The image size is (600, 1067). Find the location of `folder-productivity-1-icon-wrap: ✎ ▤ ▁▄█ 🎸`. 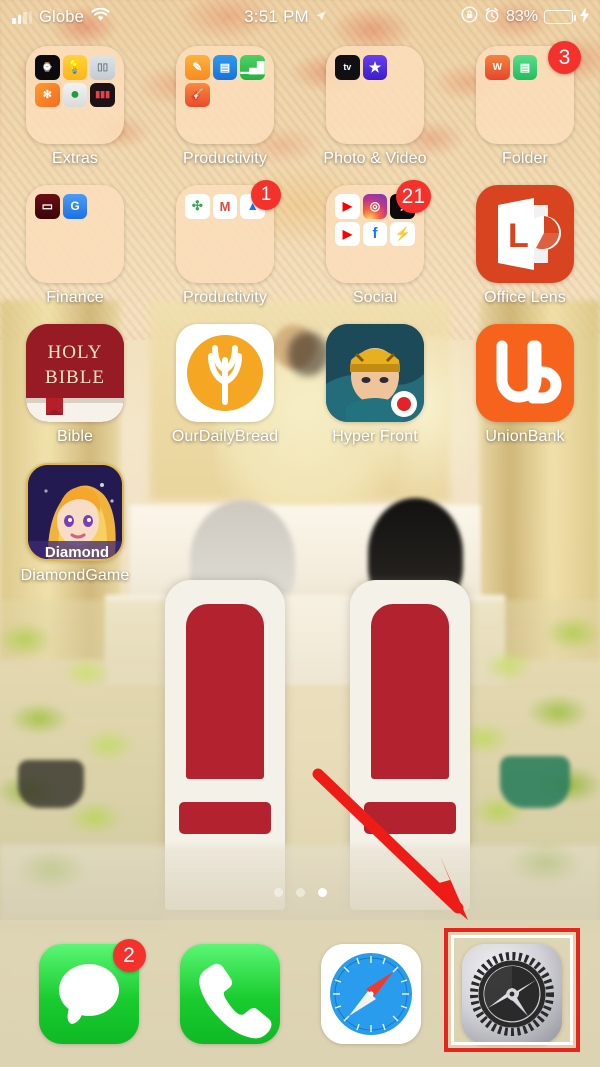

folder-productivity-1-icon-wrap: ✎ ▤ ▁▄█ 🎸 is located at coordinates (225, 95).